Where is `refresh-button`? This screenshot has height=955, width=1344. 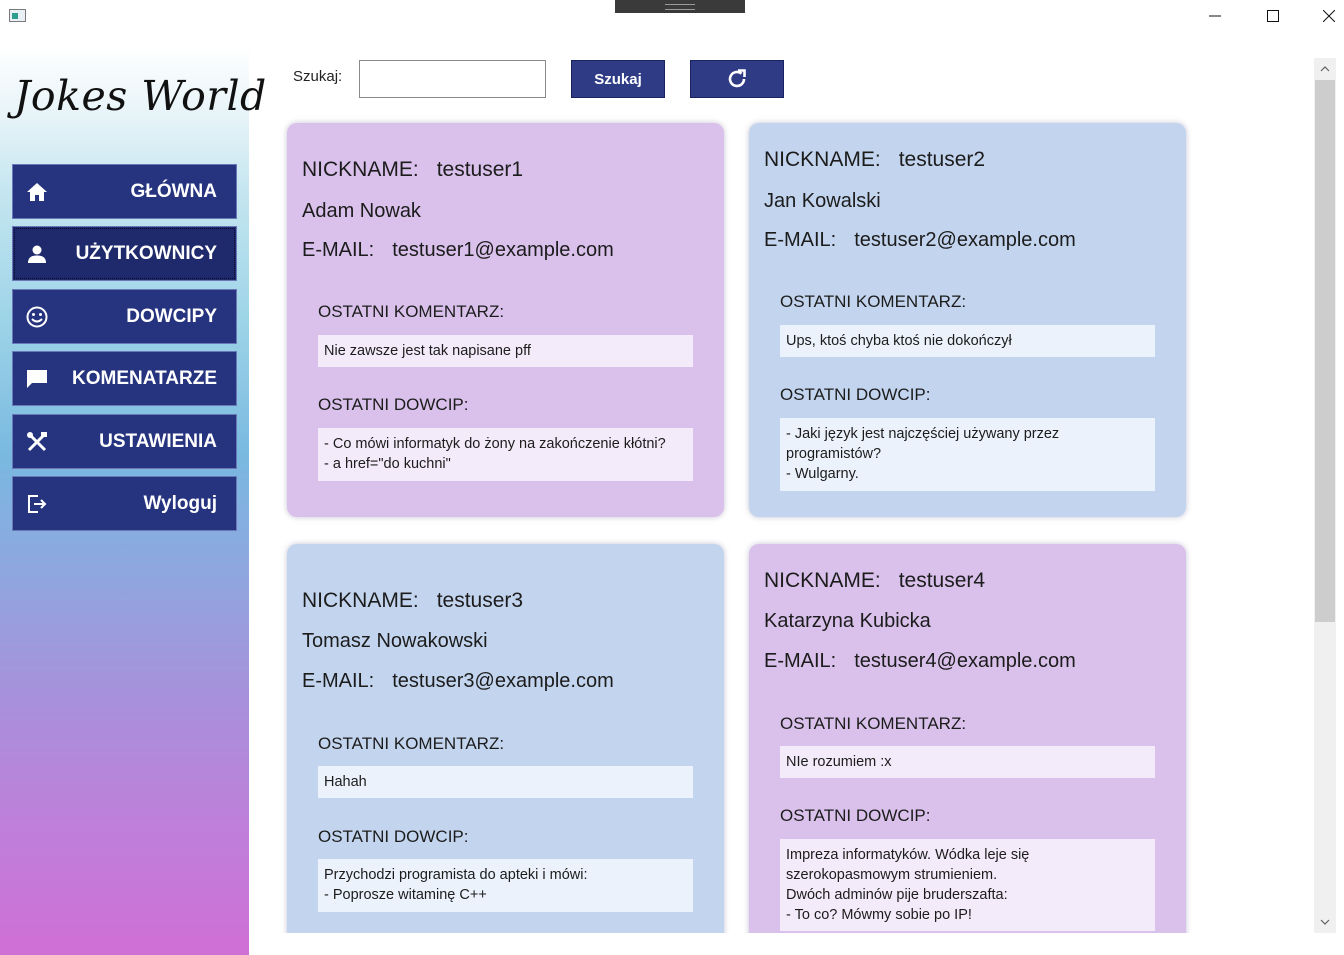
refresh-button is located at coordinates (737, 79).